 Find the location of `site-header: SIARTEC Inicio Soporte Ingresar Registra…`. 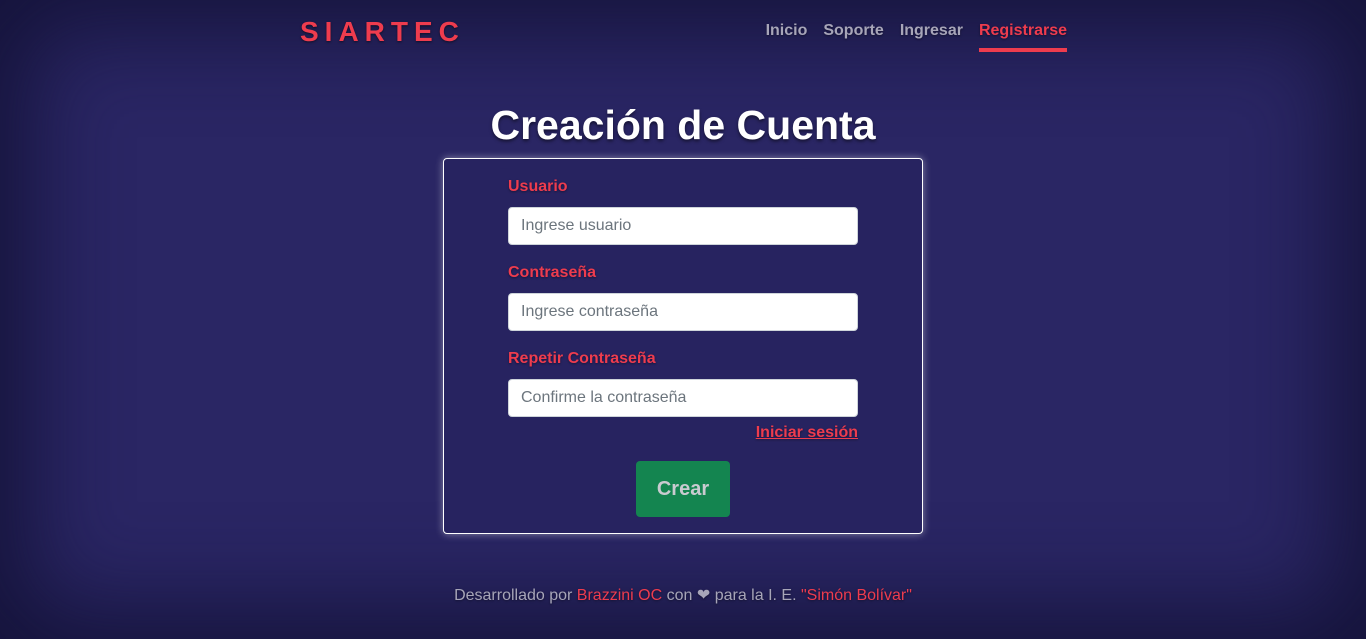

site-header: SIARTEC Inicio Soporte Ingresar Registra… is located at coordinates (683, 32).